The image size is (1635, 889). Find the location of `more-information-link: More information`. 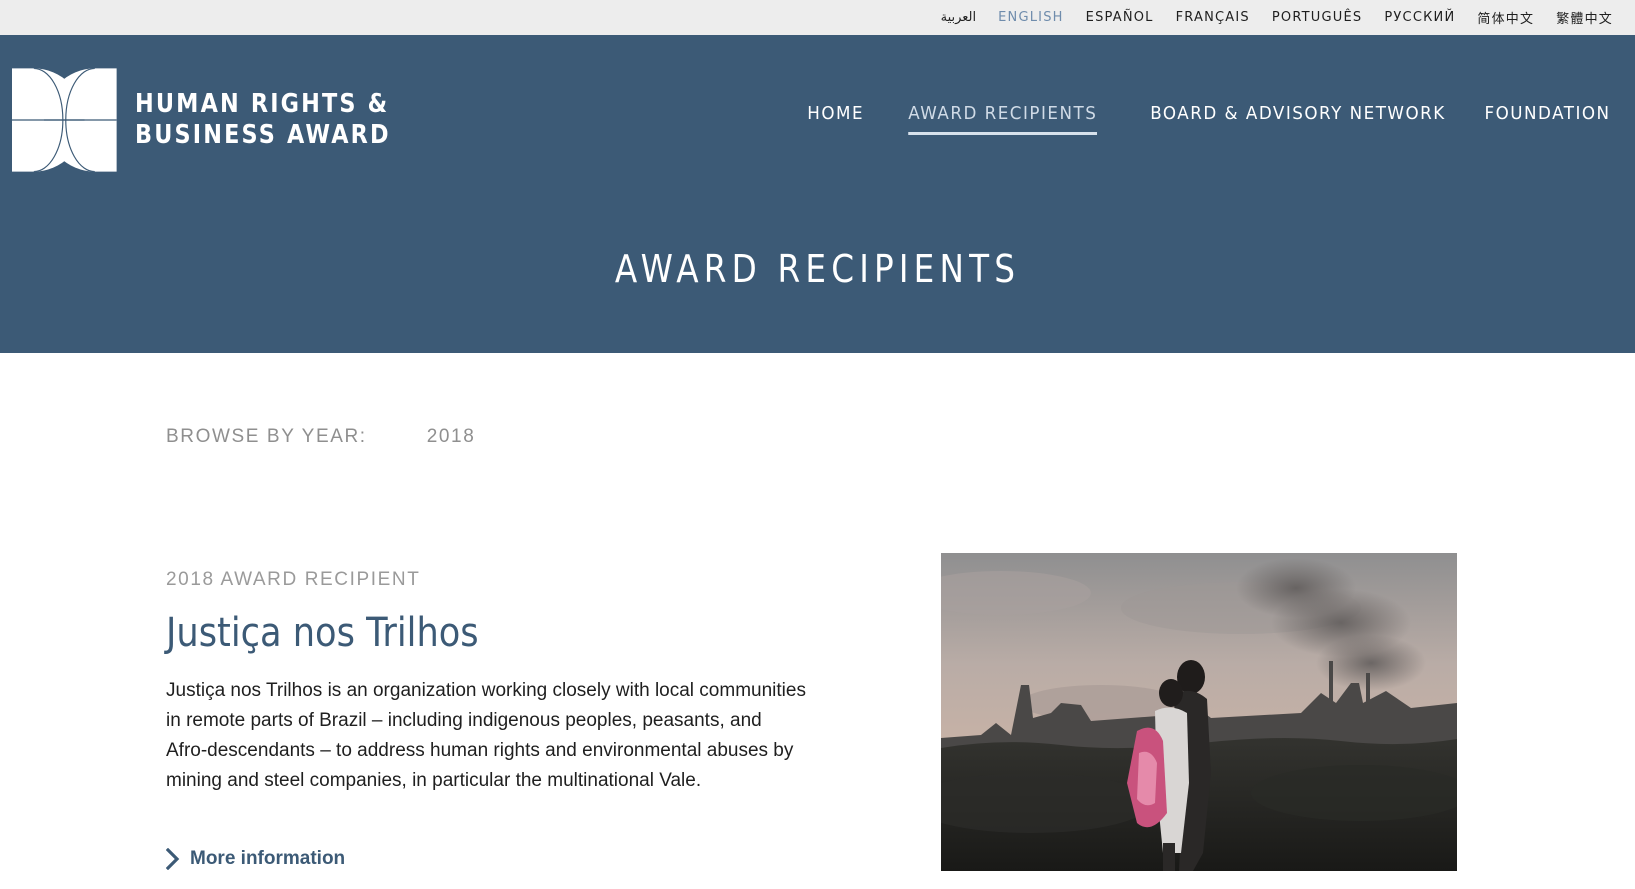

more-information-link: More information is located at coordinates (255, 859).